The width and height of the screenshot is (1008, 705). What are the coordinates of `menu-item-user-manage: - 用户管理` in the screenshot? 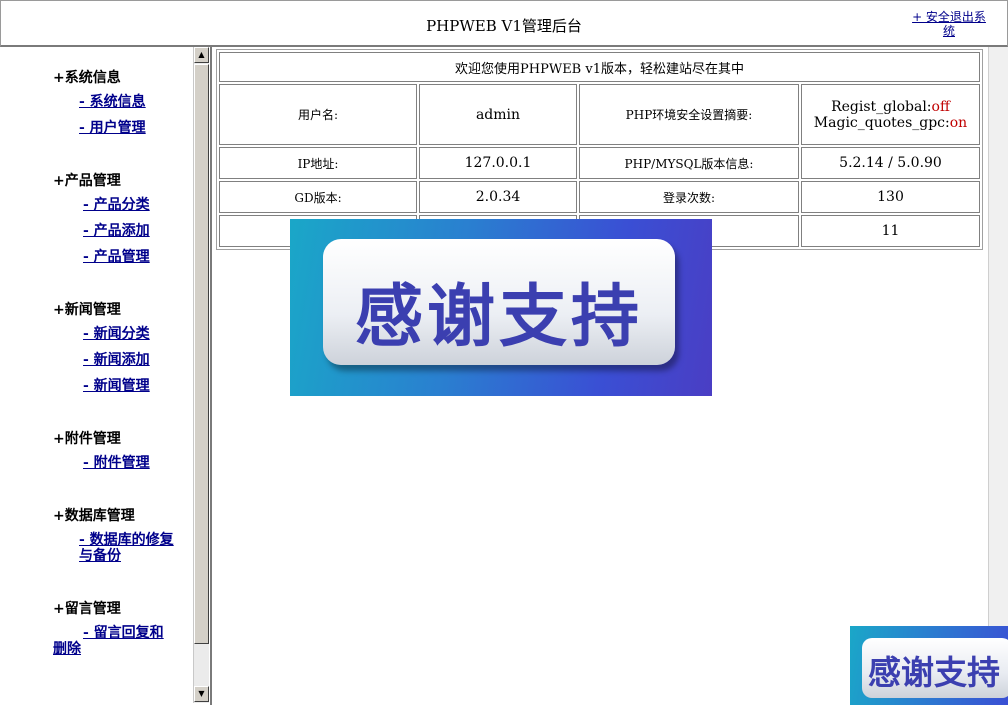 It's located at (112, 128).